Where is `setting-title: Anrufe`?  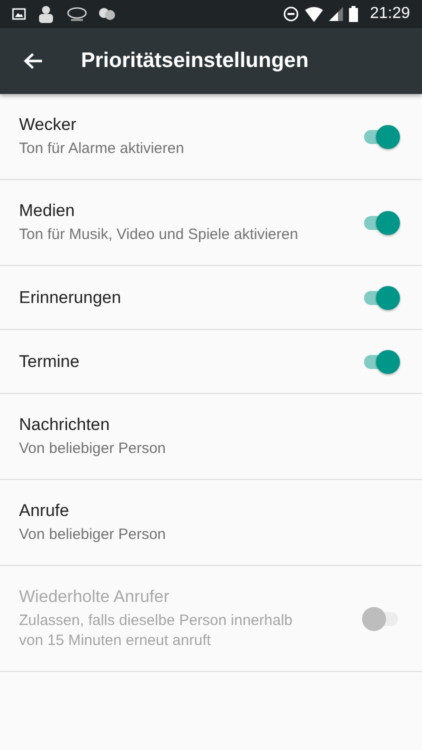
setting-title: Anrufe is located at coordinates (44, 510).